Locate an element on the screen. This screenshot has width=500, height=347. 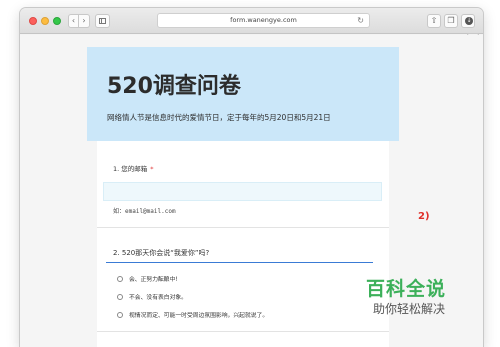
step-annotation: 2) is located at coordinates (424, 216).